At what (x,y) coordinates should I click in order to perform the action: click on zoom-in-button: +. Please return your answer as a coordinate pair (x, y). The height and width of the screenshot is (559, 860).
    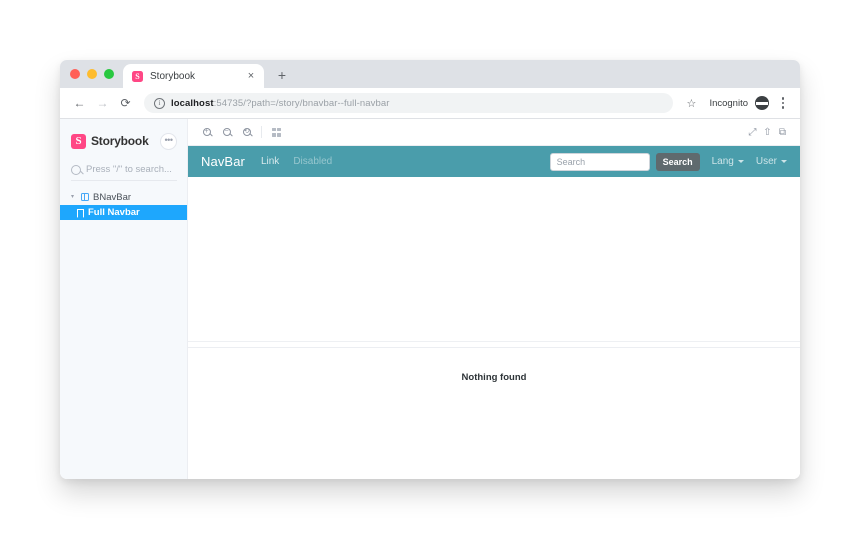
    Looking at the image, I should click on (206, 132).